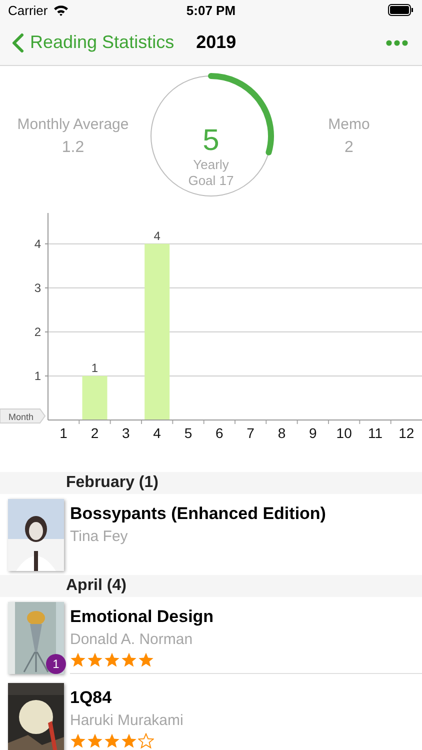  I want to click on y-axis-label: 4, so click(37, 243).